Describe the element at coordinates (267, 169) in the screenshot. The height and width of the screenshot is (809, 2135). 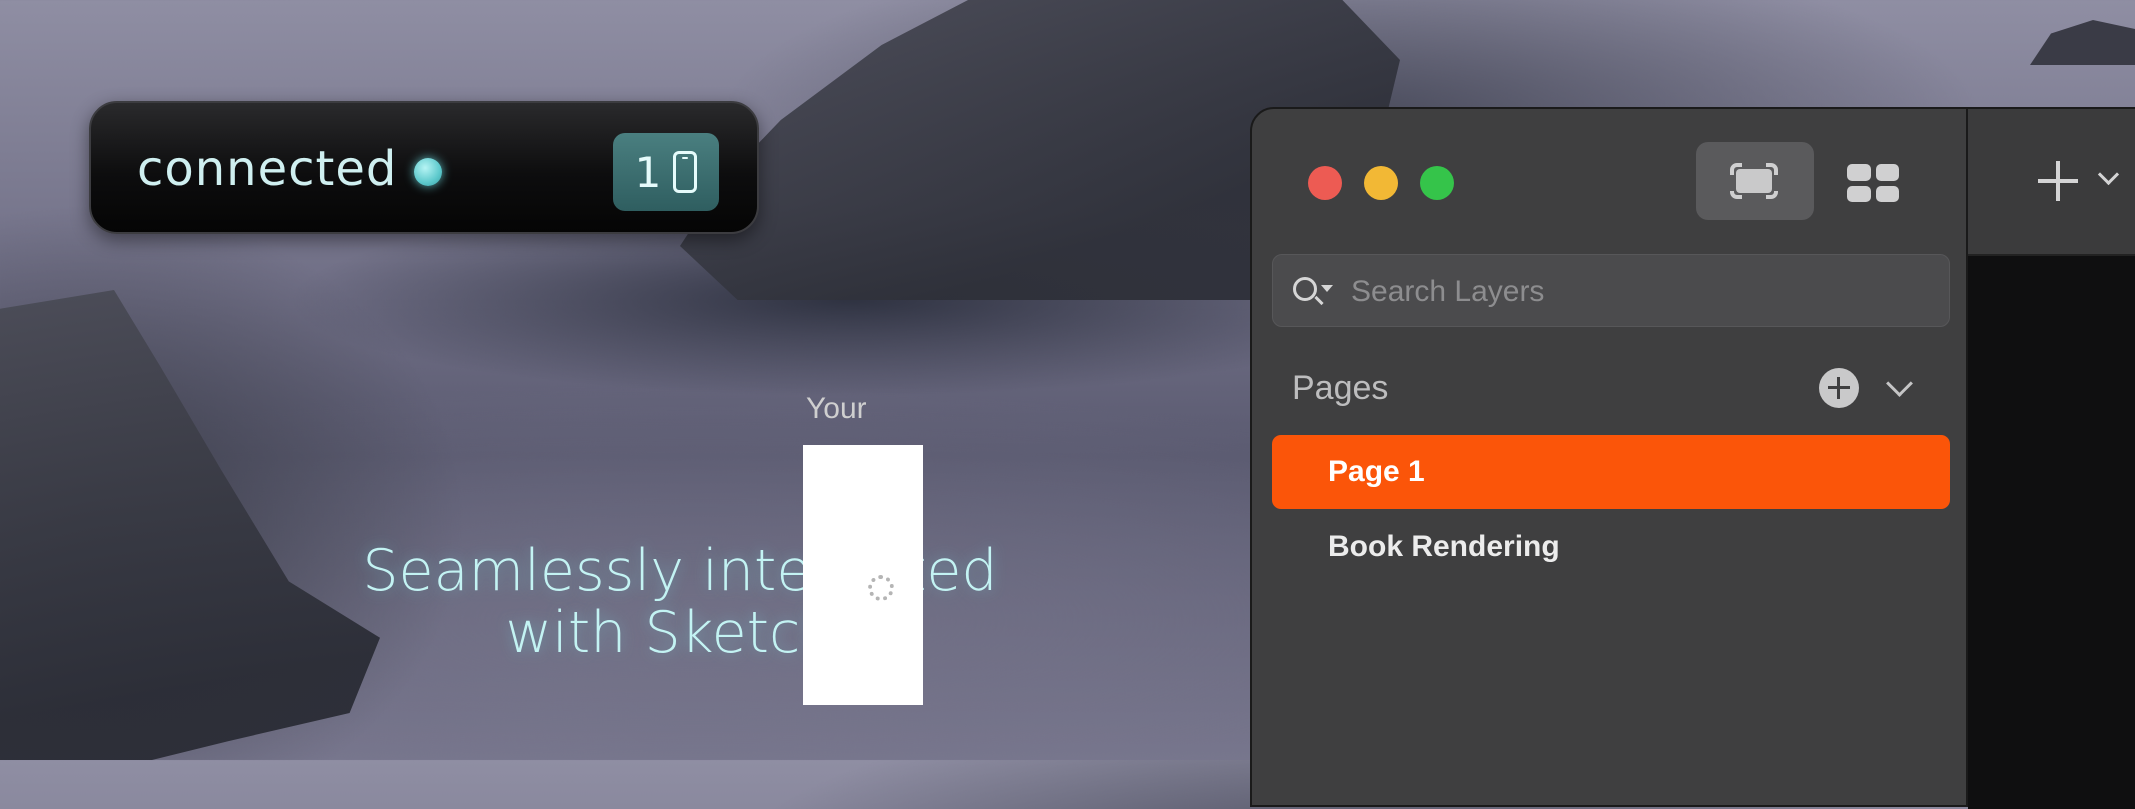
I see `connection-status-label: connected` at that location.